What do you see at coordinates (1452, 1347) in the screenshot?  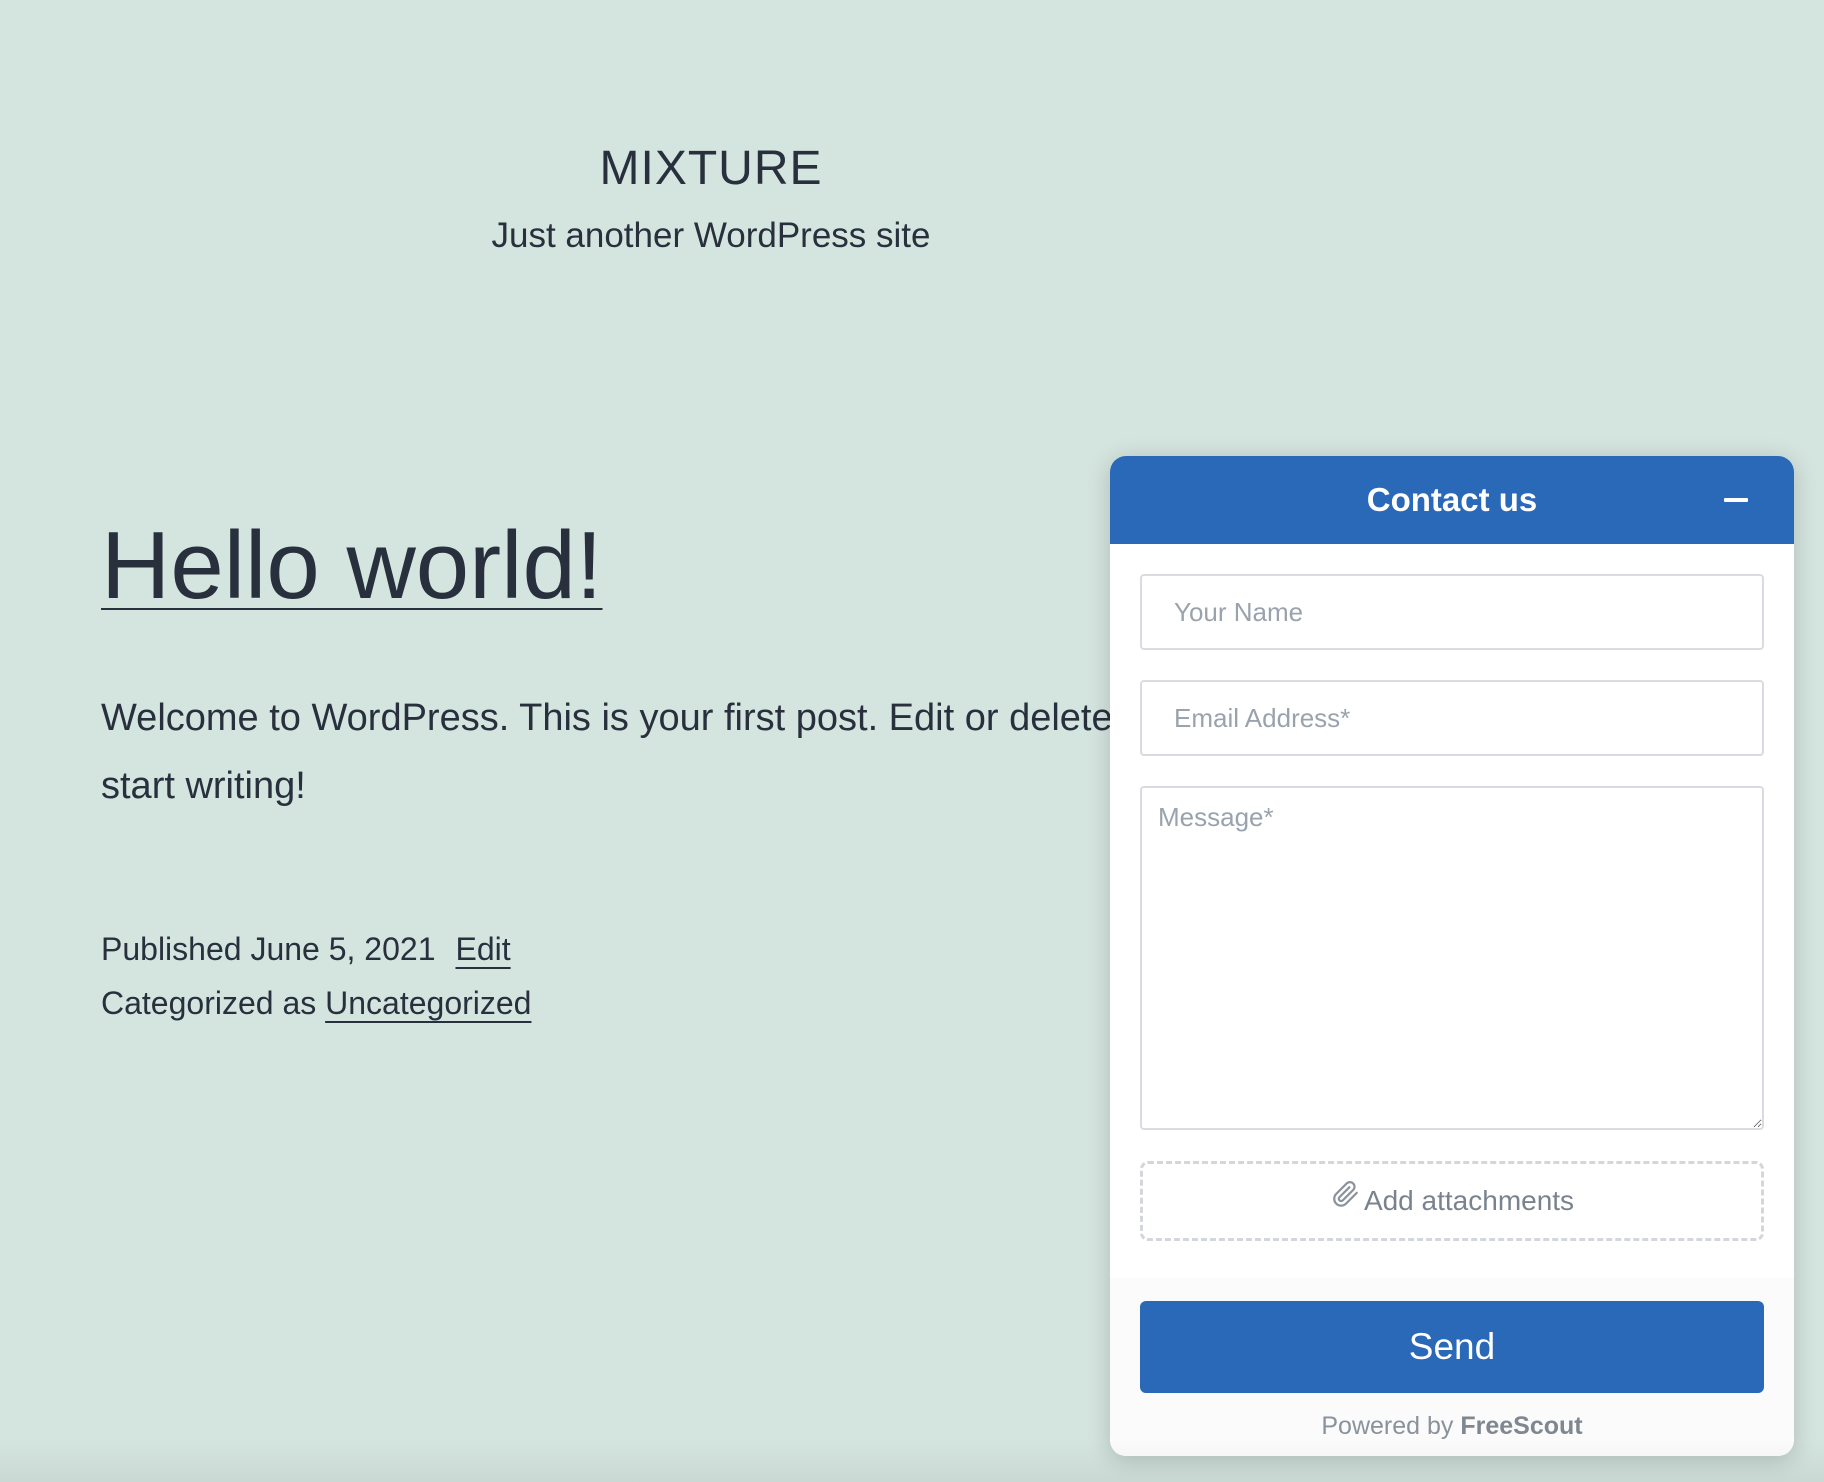 I see `send-button: Send` at bounding box center [1452, 1347].